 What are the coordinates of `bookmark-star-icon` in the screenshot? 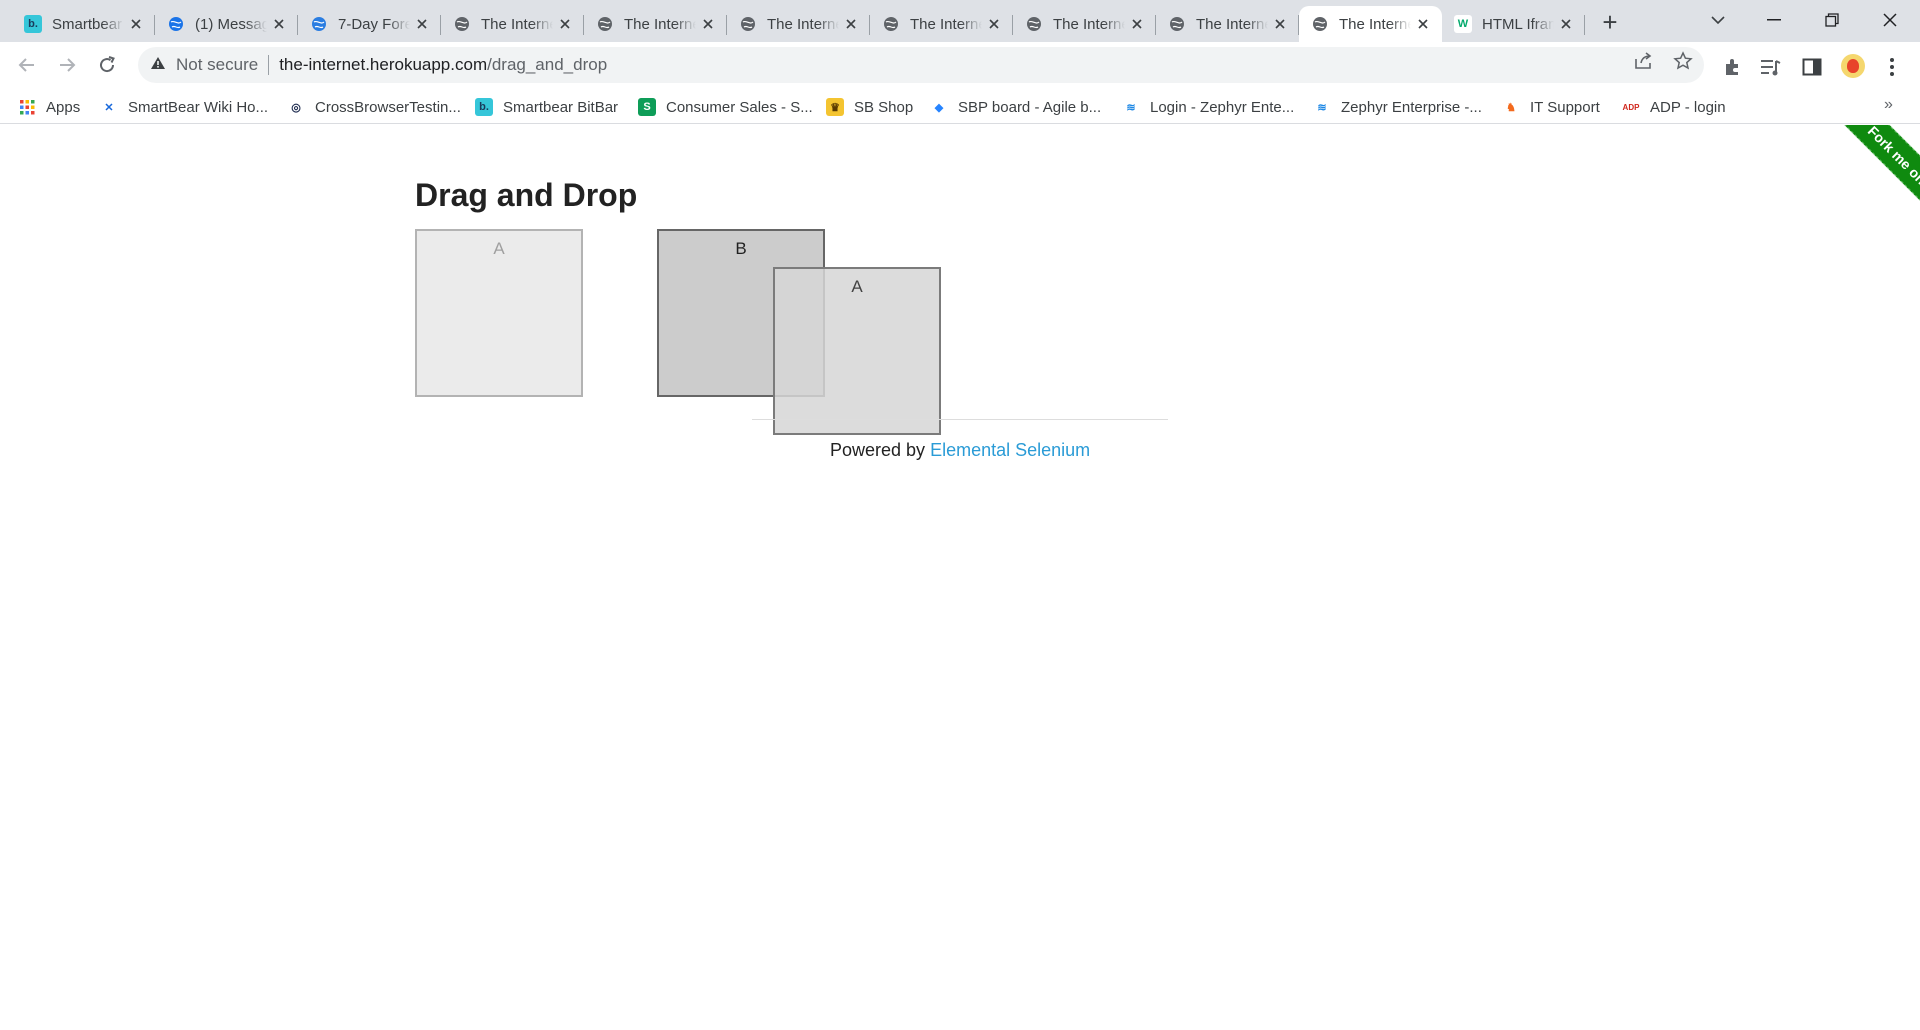 It's located at (1683, 61).